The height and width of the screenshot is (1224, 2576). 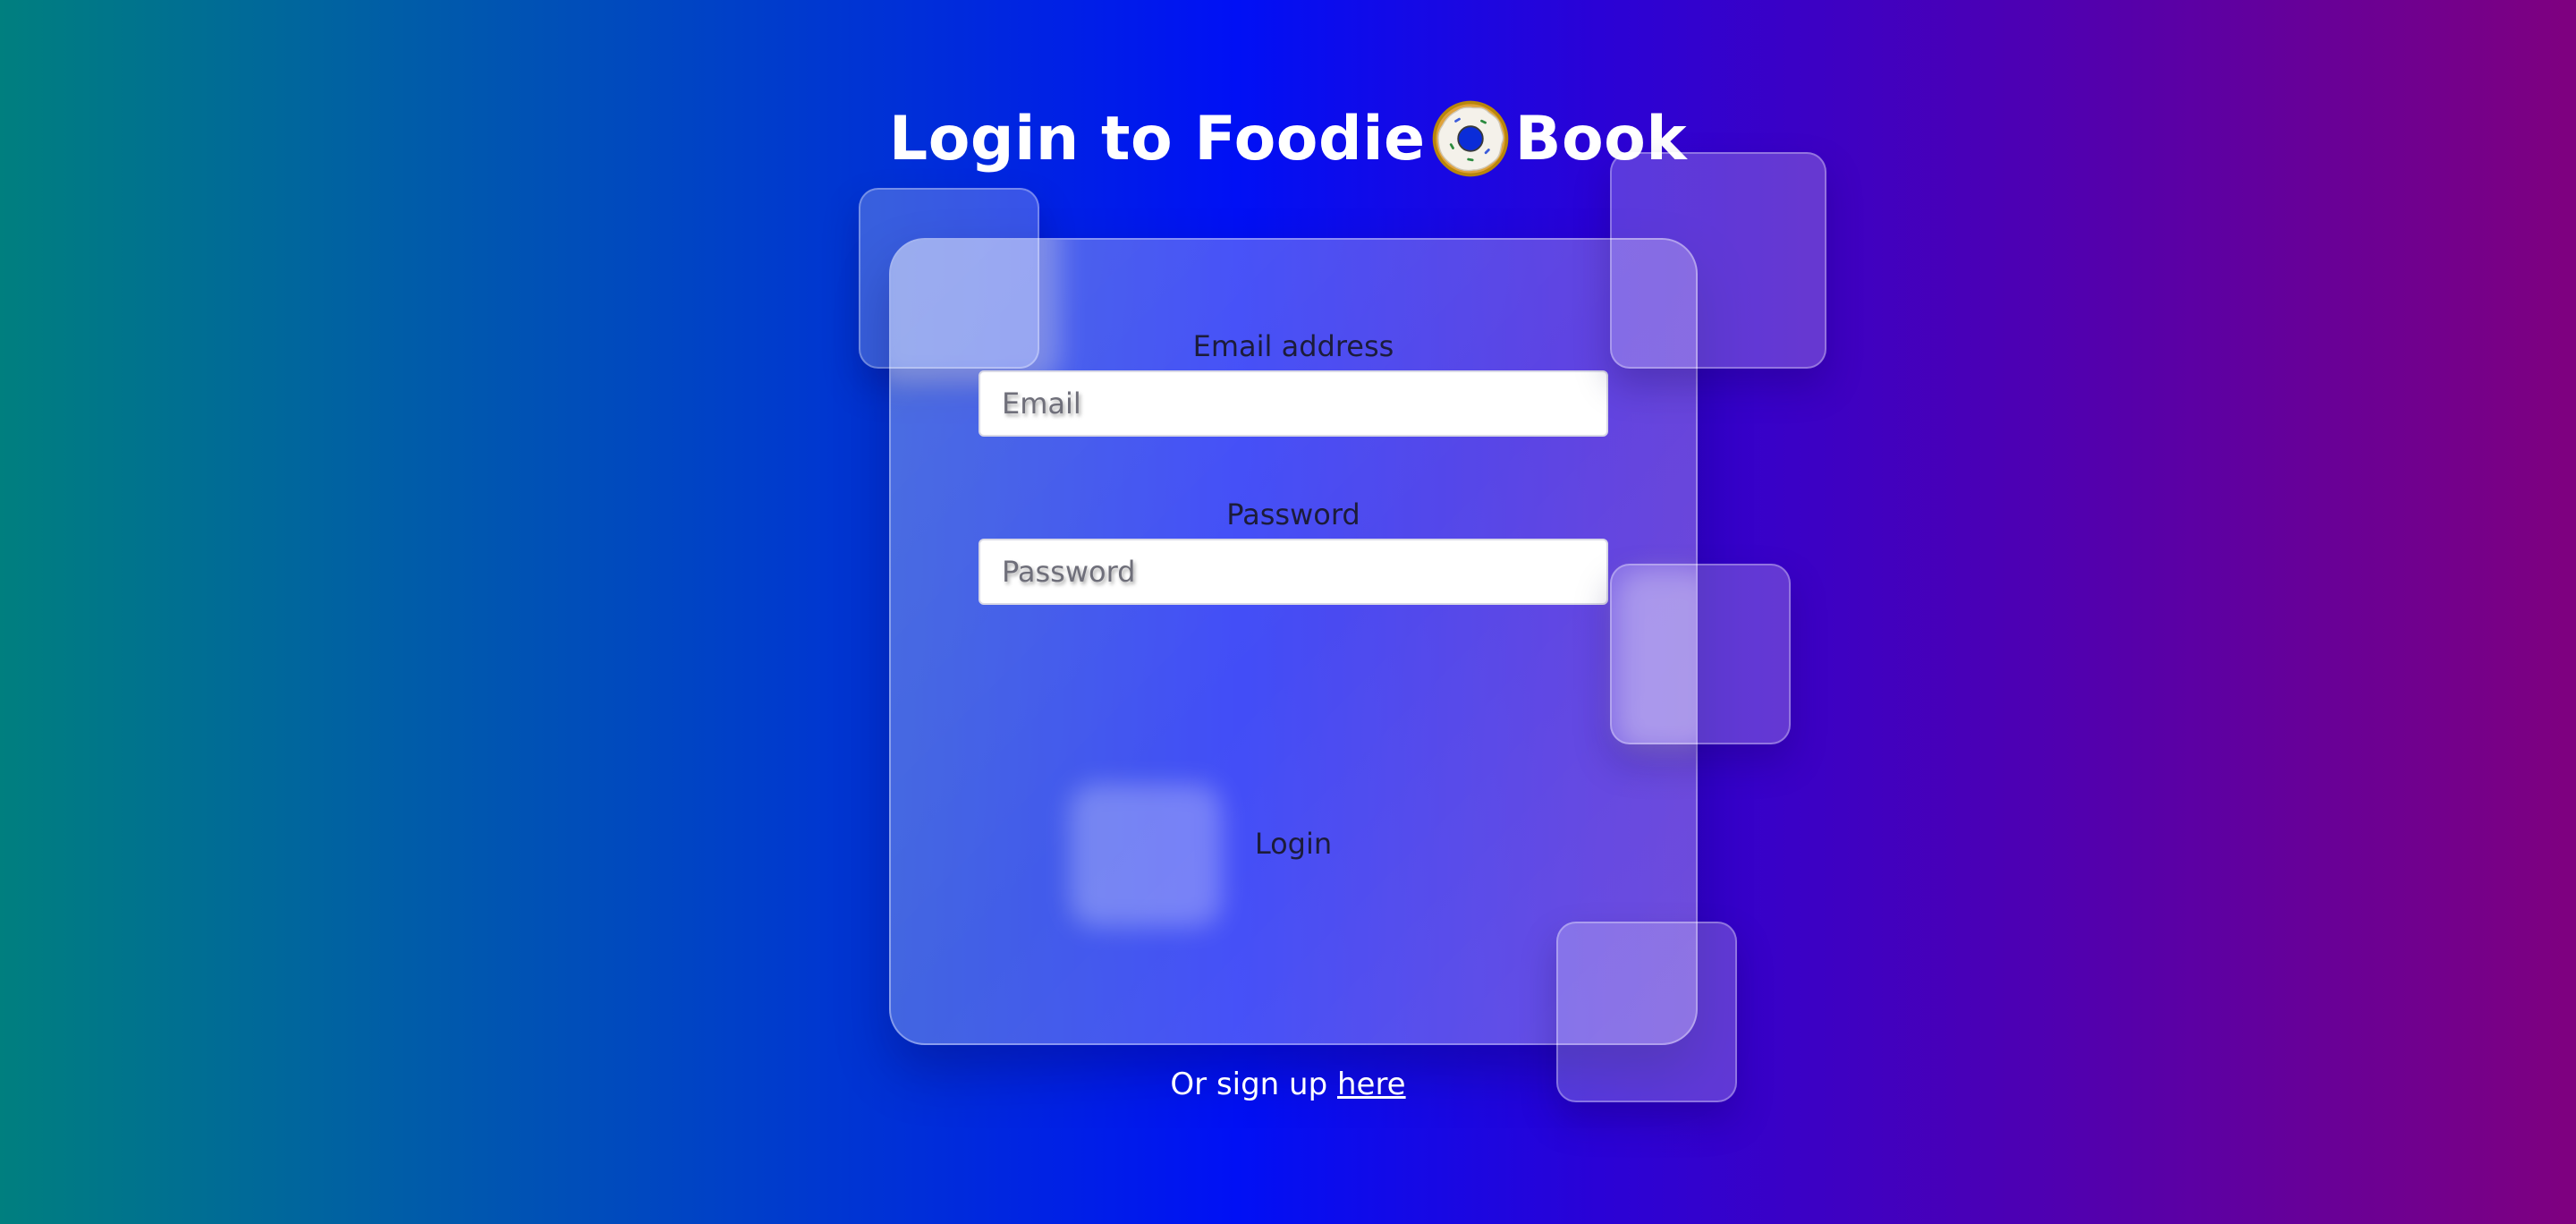 What do you see at coordinates (1470, 139) in the screenshot?
I see `donut-icon` at bounding box center [1470, 139].